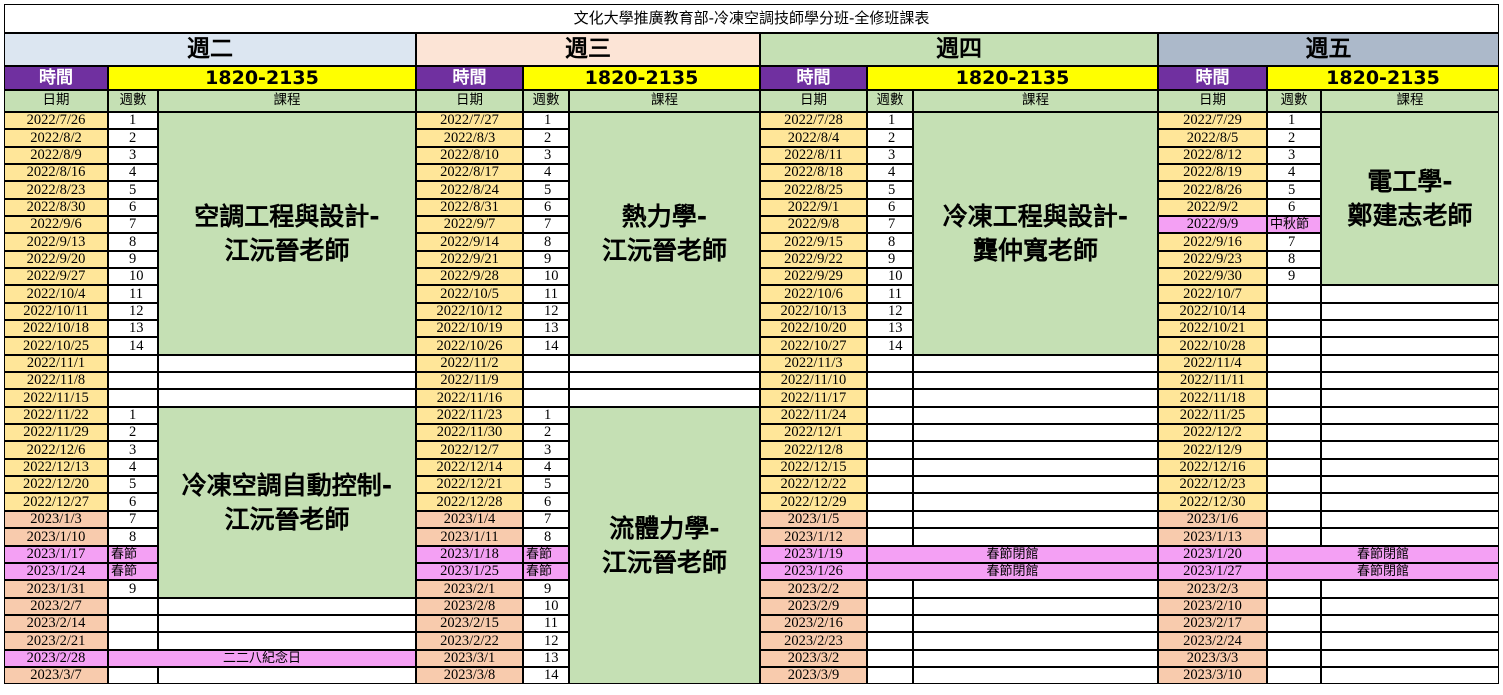 This screenshot has width=1503, height=695. I want to click on date-cell: 2023/1/5, so click(813, 519).